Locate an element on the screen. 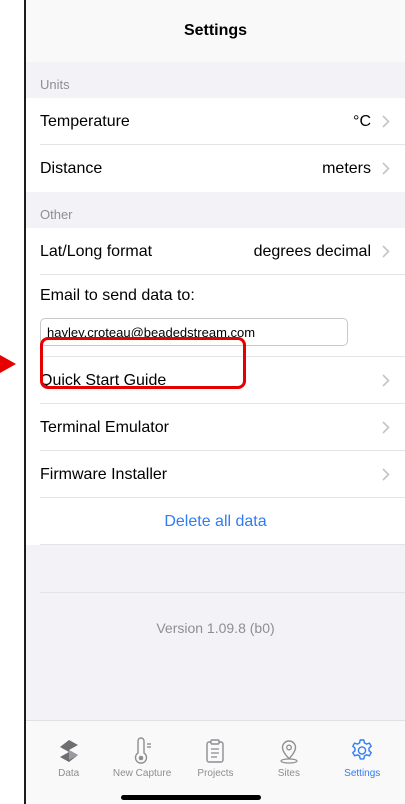 This screenshot has width=405, height=804. tab-label: Data is located at coordinates (69, 773).